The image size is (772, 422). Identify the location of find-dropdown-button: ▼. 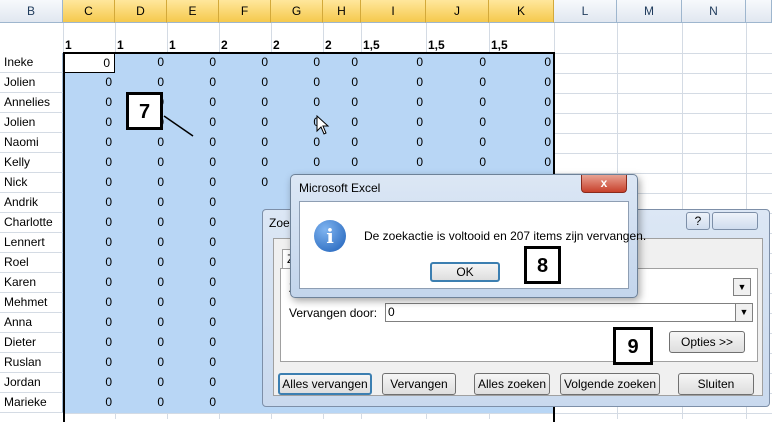
(742, 287).